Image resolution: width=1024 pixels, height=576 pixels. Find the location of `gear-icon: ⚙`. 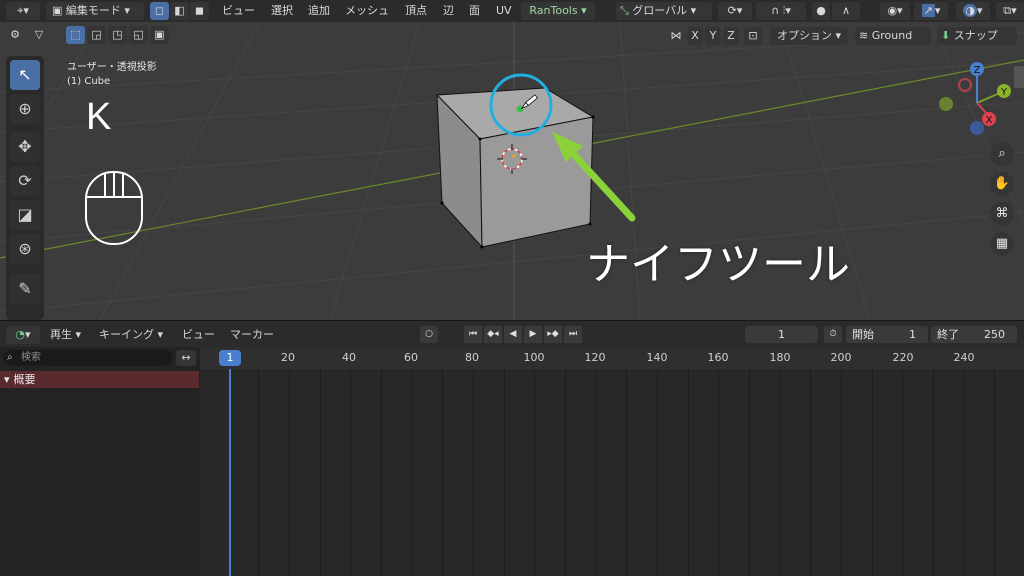

gear-icon: ⚙ is located at coordinates (15, 34).